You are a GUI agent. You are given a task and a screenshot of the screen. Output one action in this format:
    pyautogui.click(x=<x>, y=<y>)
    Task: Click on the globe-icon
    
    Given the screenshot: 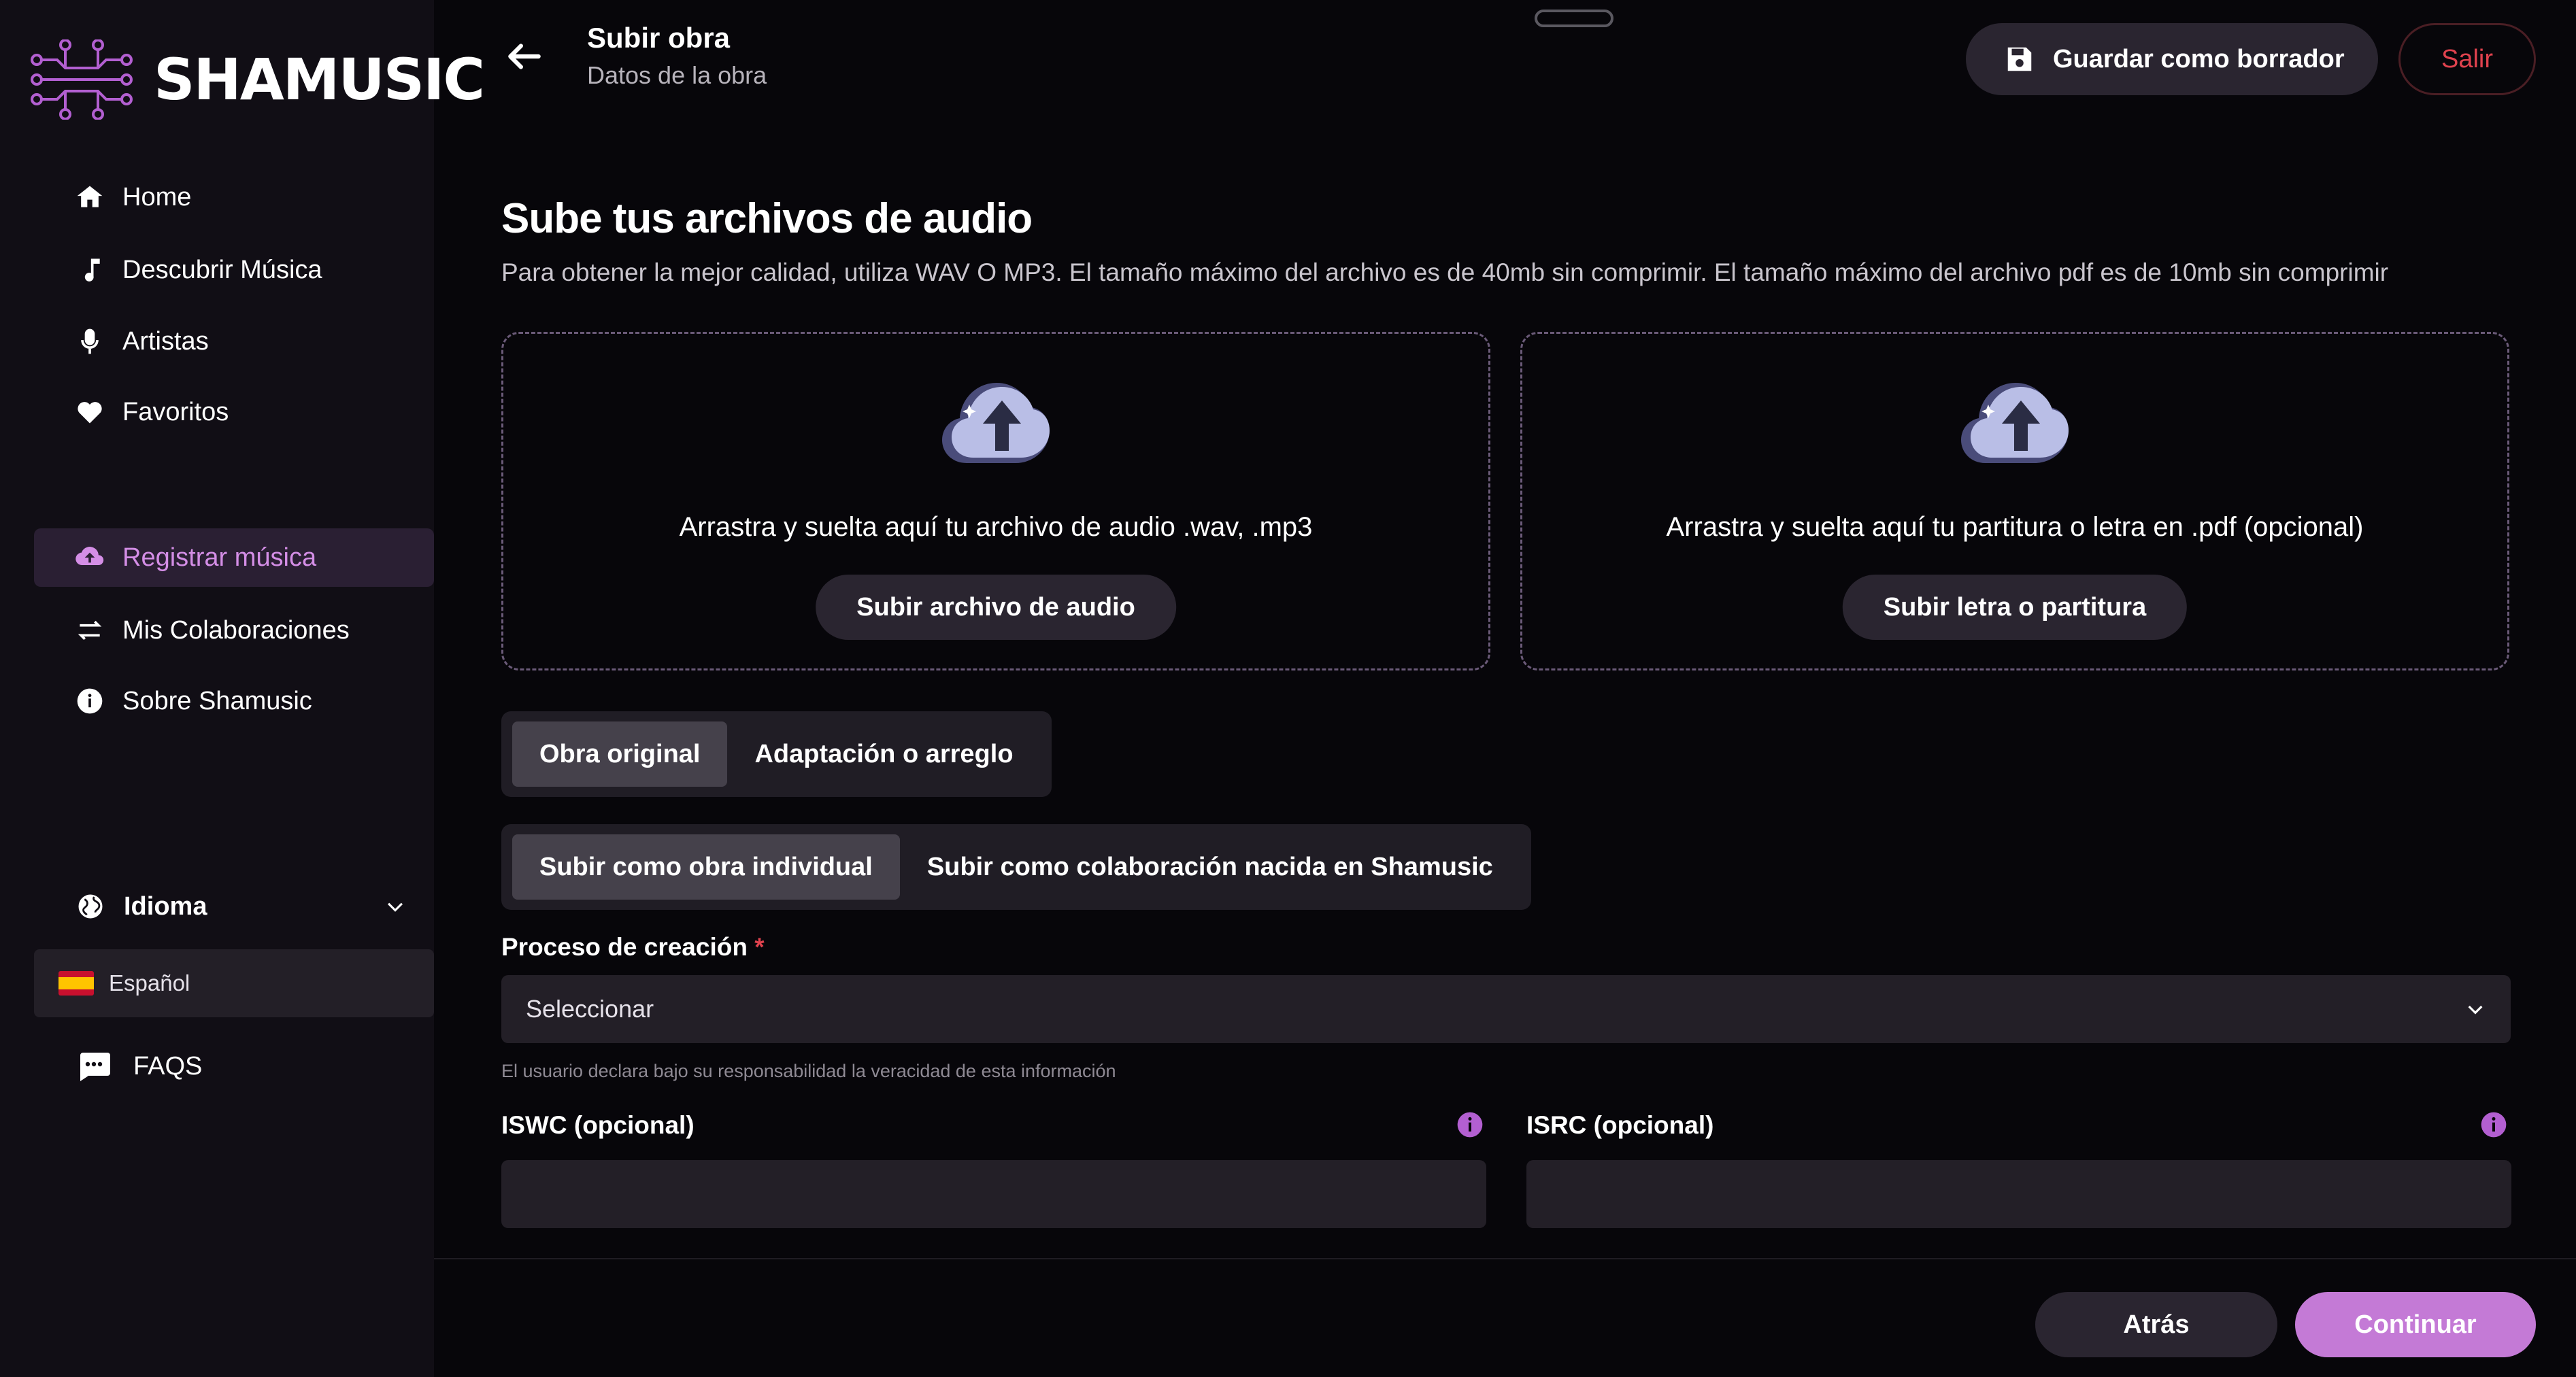 What is the action you would take?
    pyautogui.click(x=90, y=907)
    